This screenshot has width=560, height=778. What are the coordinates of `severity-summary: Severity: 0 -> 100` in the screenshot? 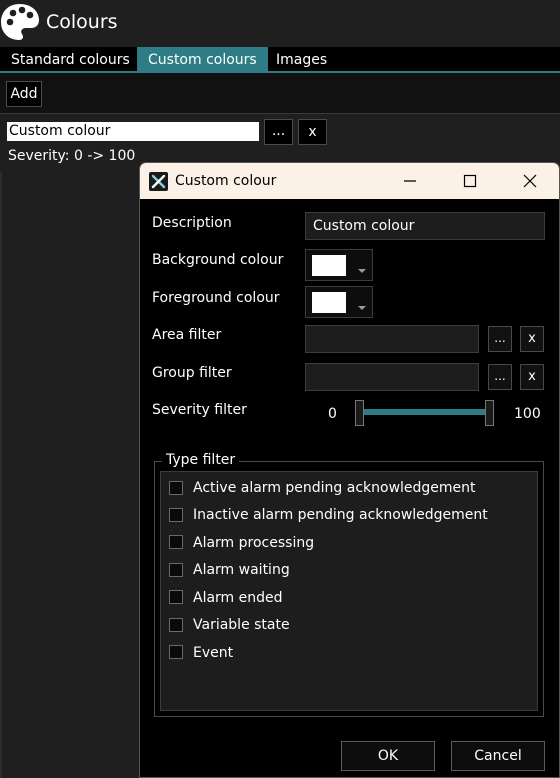 It's located at (72, 156).